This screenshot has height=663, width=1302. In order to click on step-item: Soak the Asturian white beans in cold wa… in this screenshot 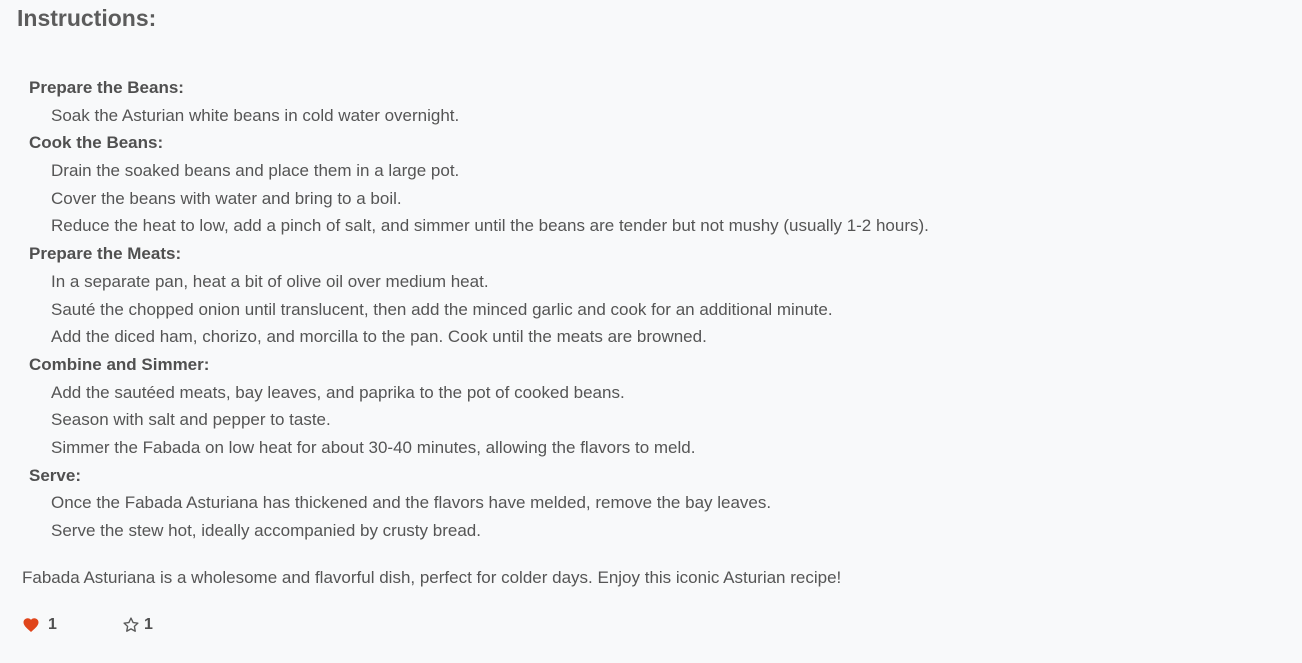, I will do `click(255, 115)`.